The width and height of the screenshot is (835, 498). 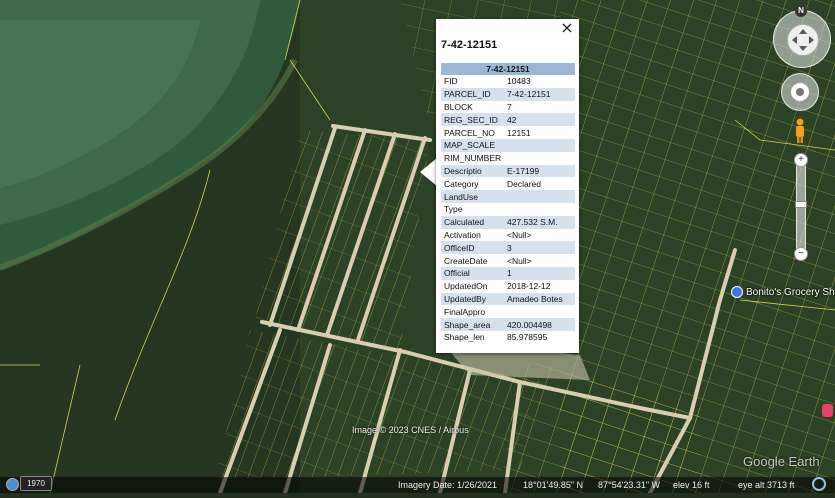 I want to click on attribute-value: 7, so click(x=509, y=106).